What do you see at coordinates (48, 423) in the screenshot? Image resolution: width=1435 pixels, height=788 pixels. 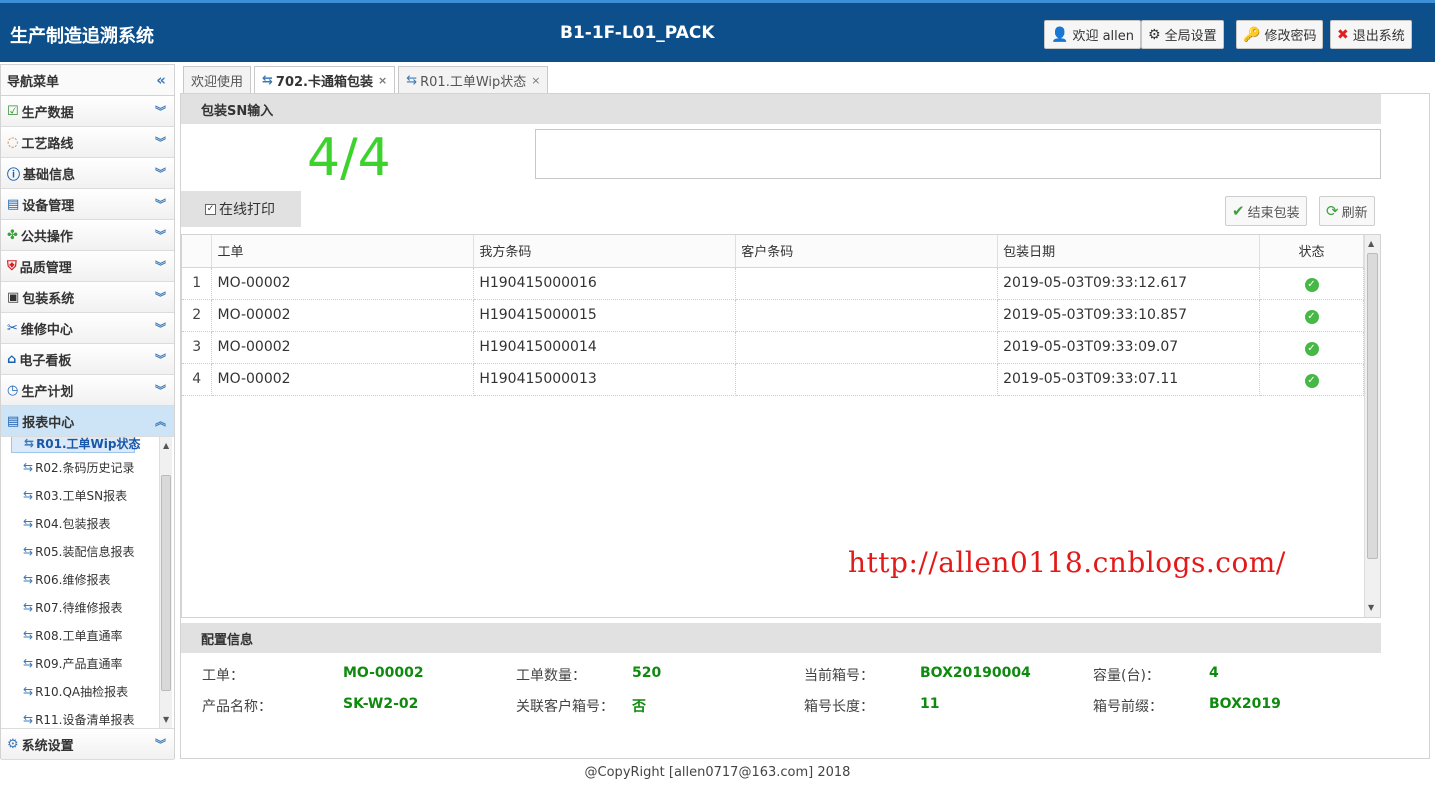 I see `sidebar-item-label: 报表中心` at bounding box center [48, 423].